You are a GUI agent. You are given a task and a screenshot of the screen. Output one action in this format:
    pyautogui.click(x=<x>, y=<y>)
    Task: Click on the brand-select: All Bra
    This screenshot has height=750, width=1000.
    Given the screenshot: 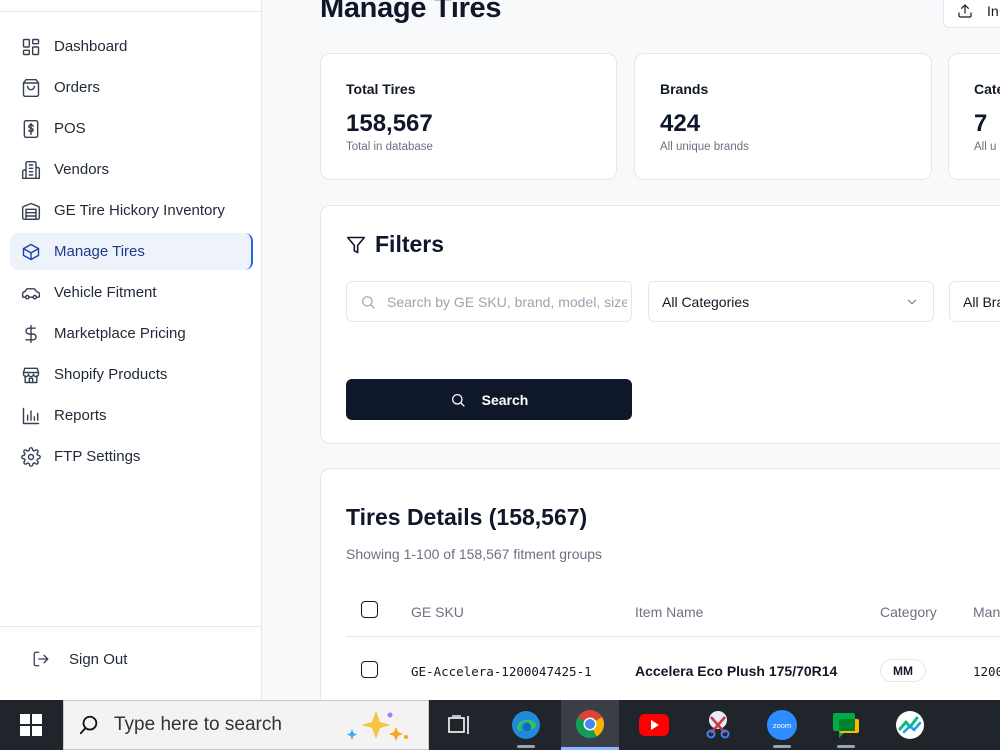 What is the action you would take?
    pyautogui.click(x=974, y=301)
    